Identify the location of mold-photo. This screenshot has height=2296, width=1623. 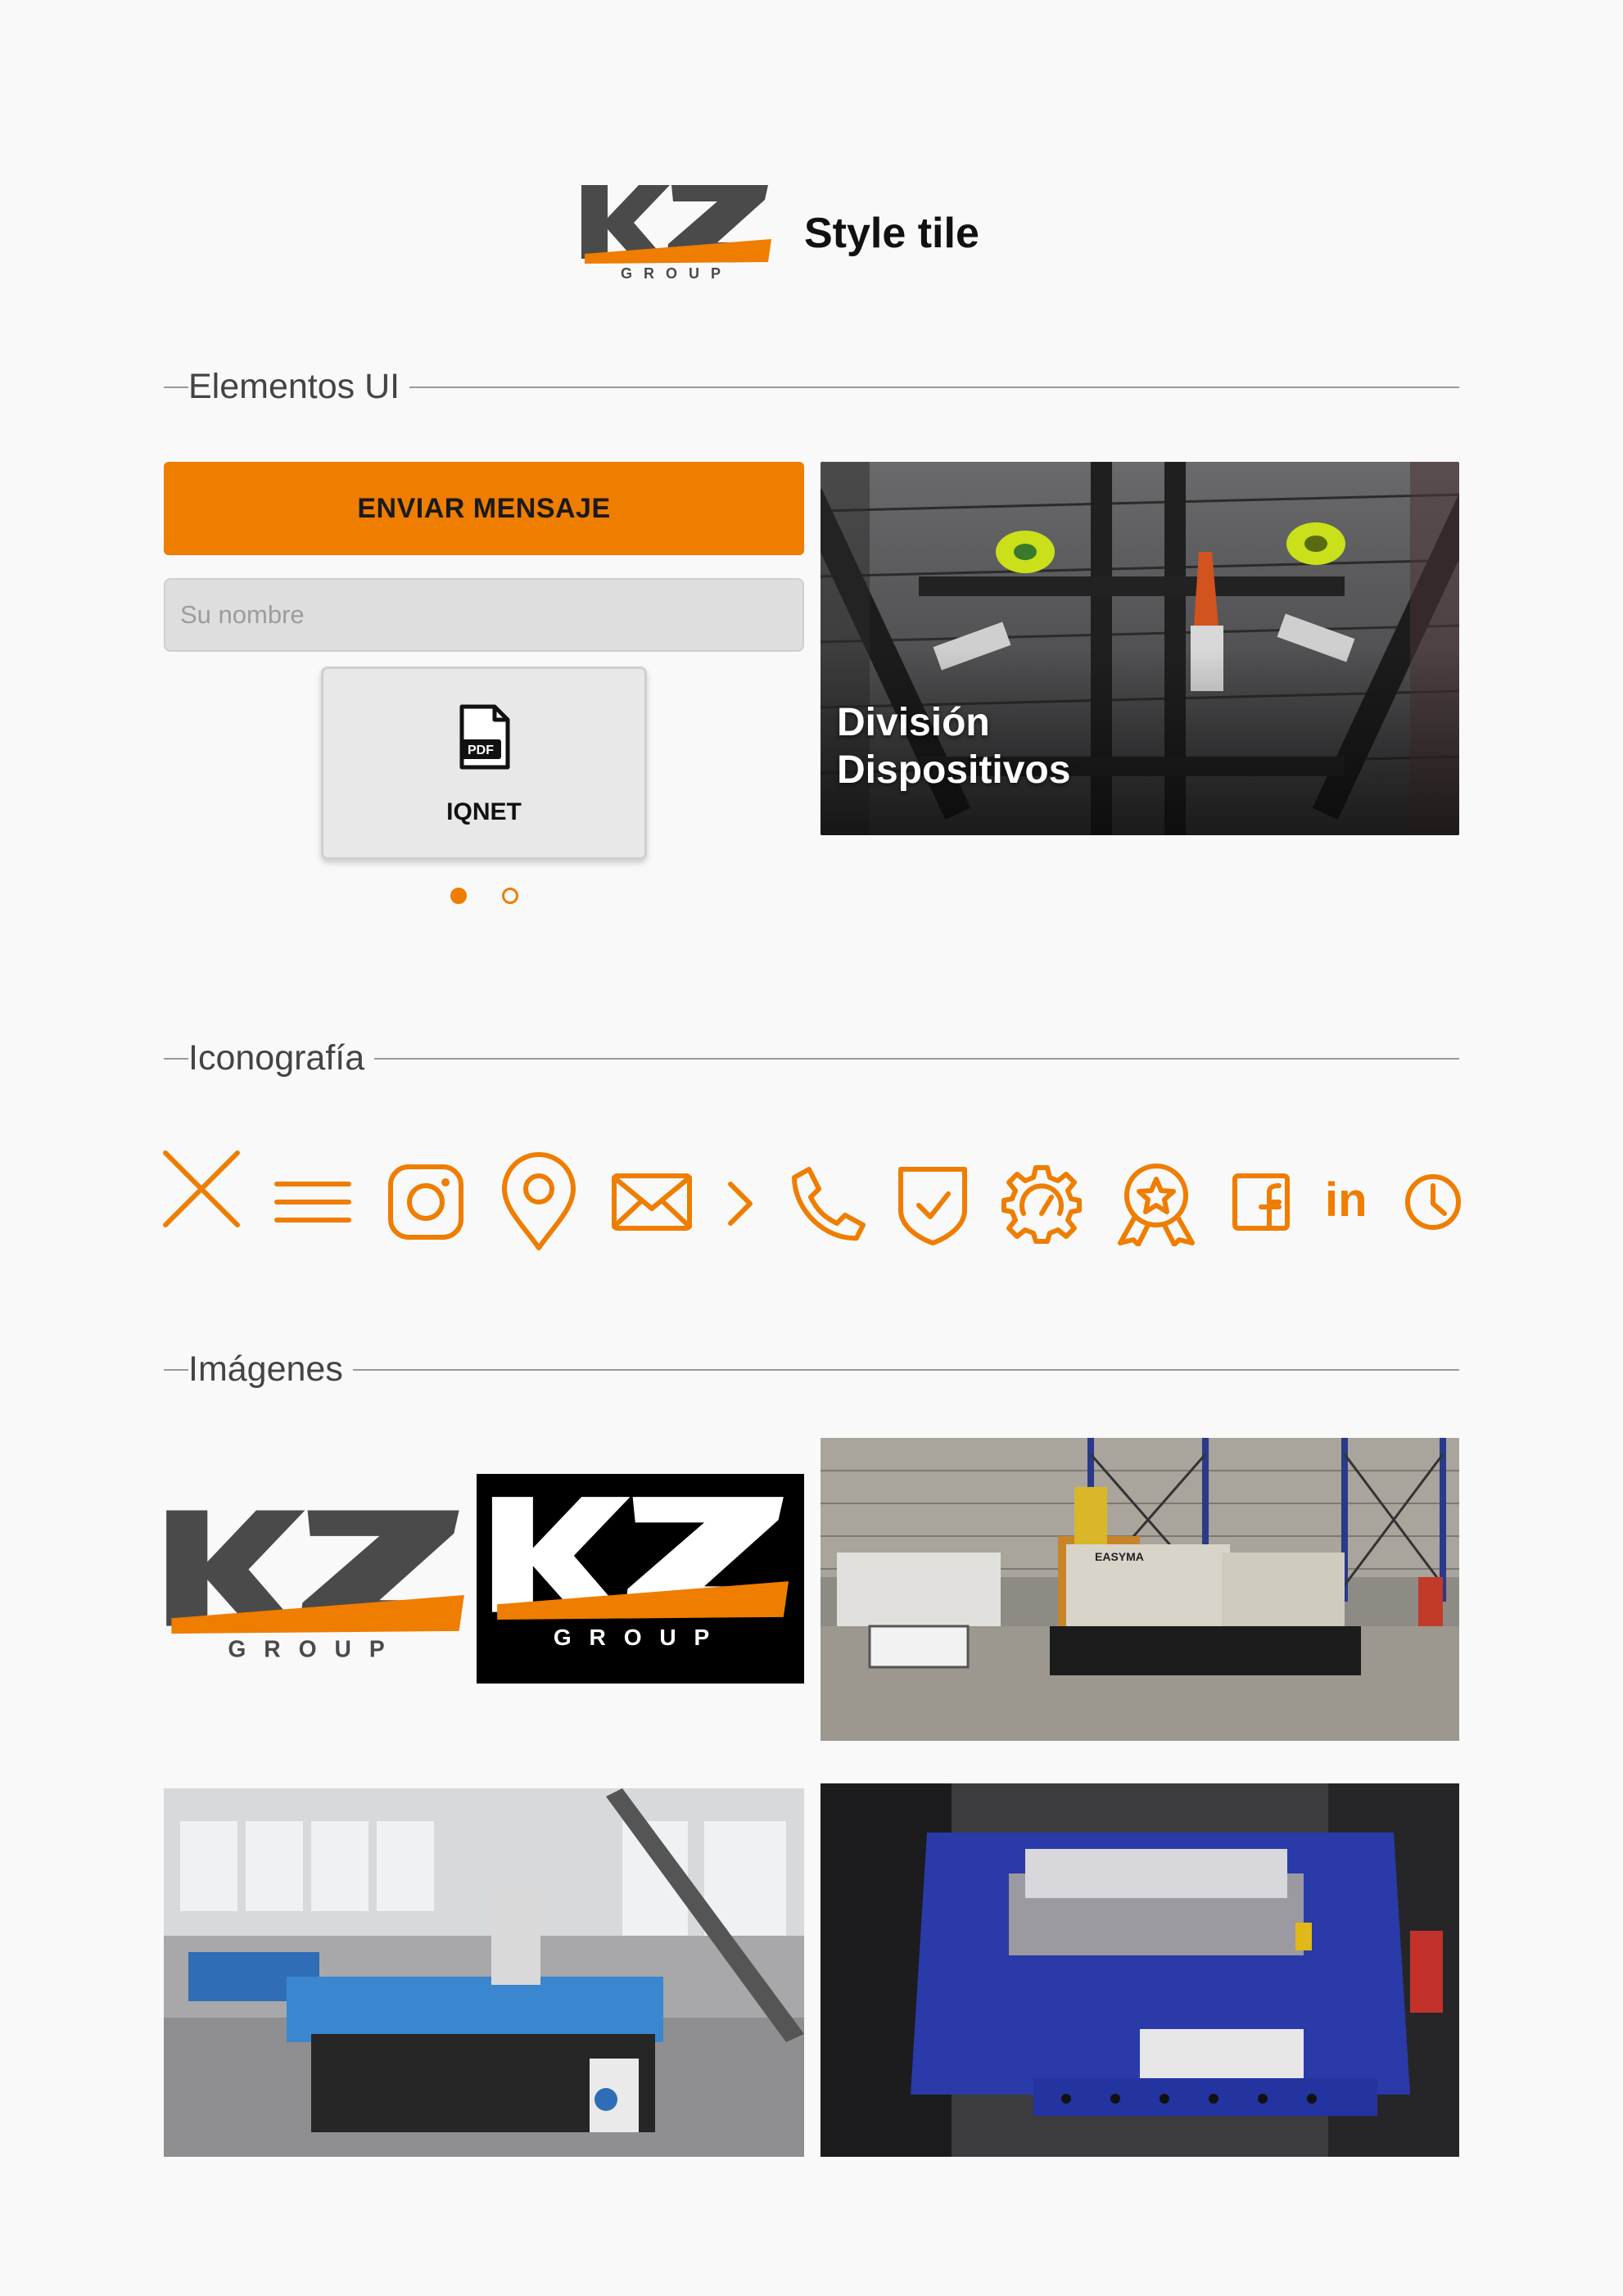
(1140, 1970).